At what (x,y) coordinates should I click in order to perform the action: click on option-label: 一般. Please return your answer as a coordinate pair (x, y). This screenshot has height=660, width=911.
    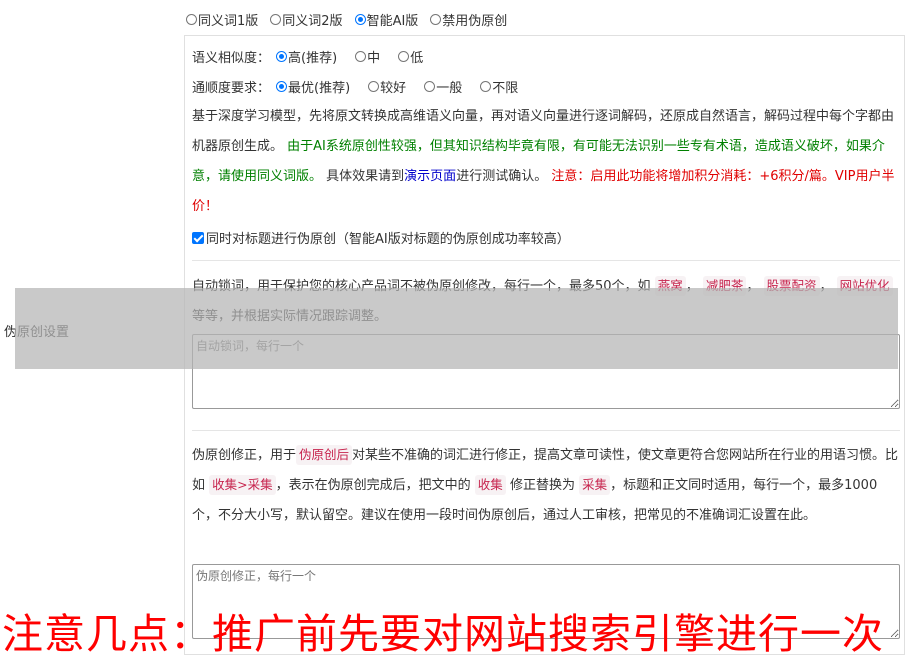
    Looking at the image, I should click on (449, 88).